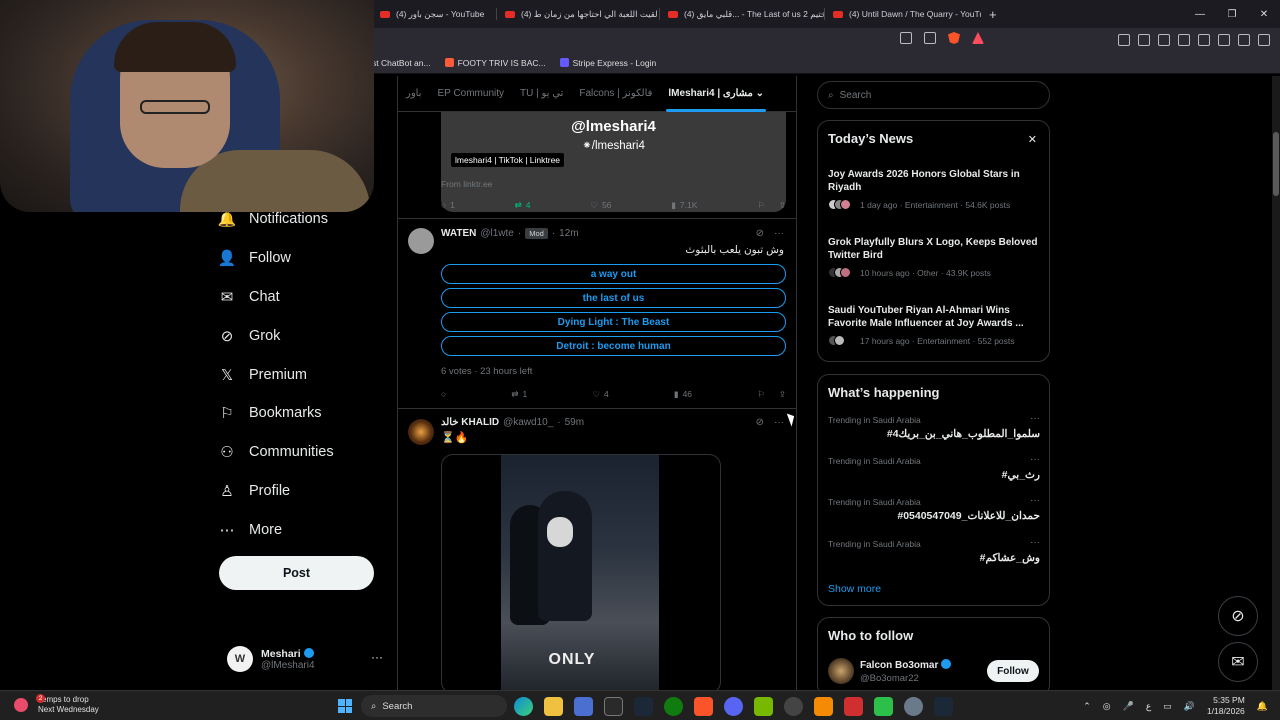  What do you see at coordinates (673, 706) in the screenshot?
I see `xbox-icon` at bounding box center [673, 706].